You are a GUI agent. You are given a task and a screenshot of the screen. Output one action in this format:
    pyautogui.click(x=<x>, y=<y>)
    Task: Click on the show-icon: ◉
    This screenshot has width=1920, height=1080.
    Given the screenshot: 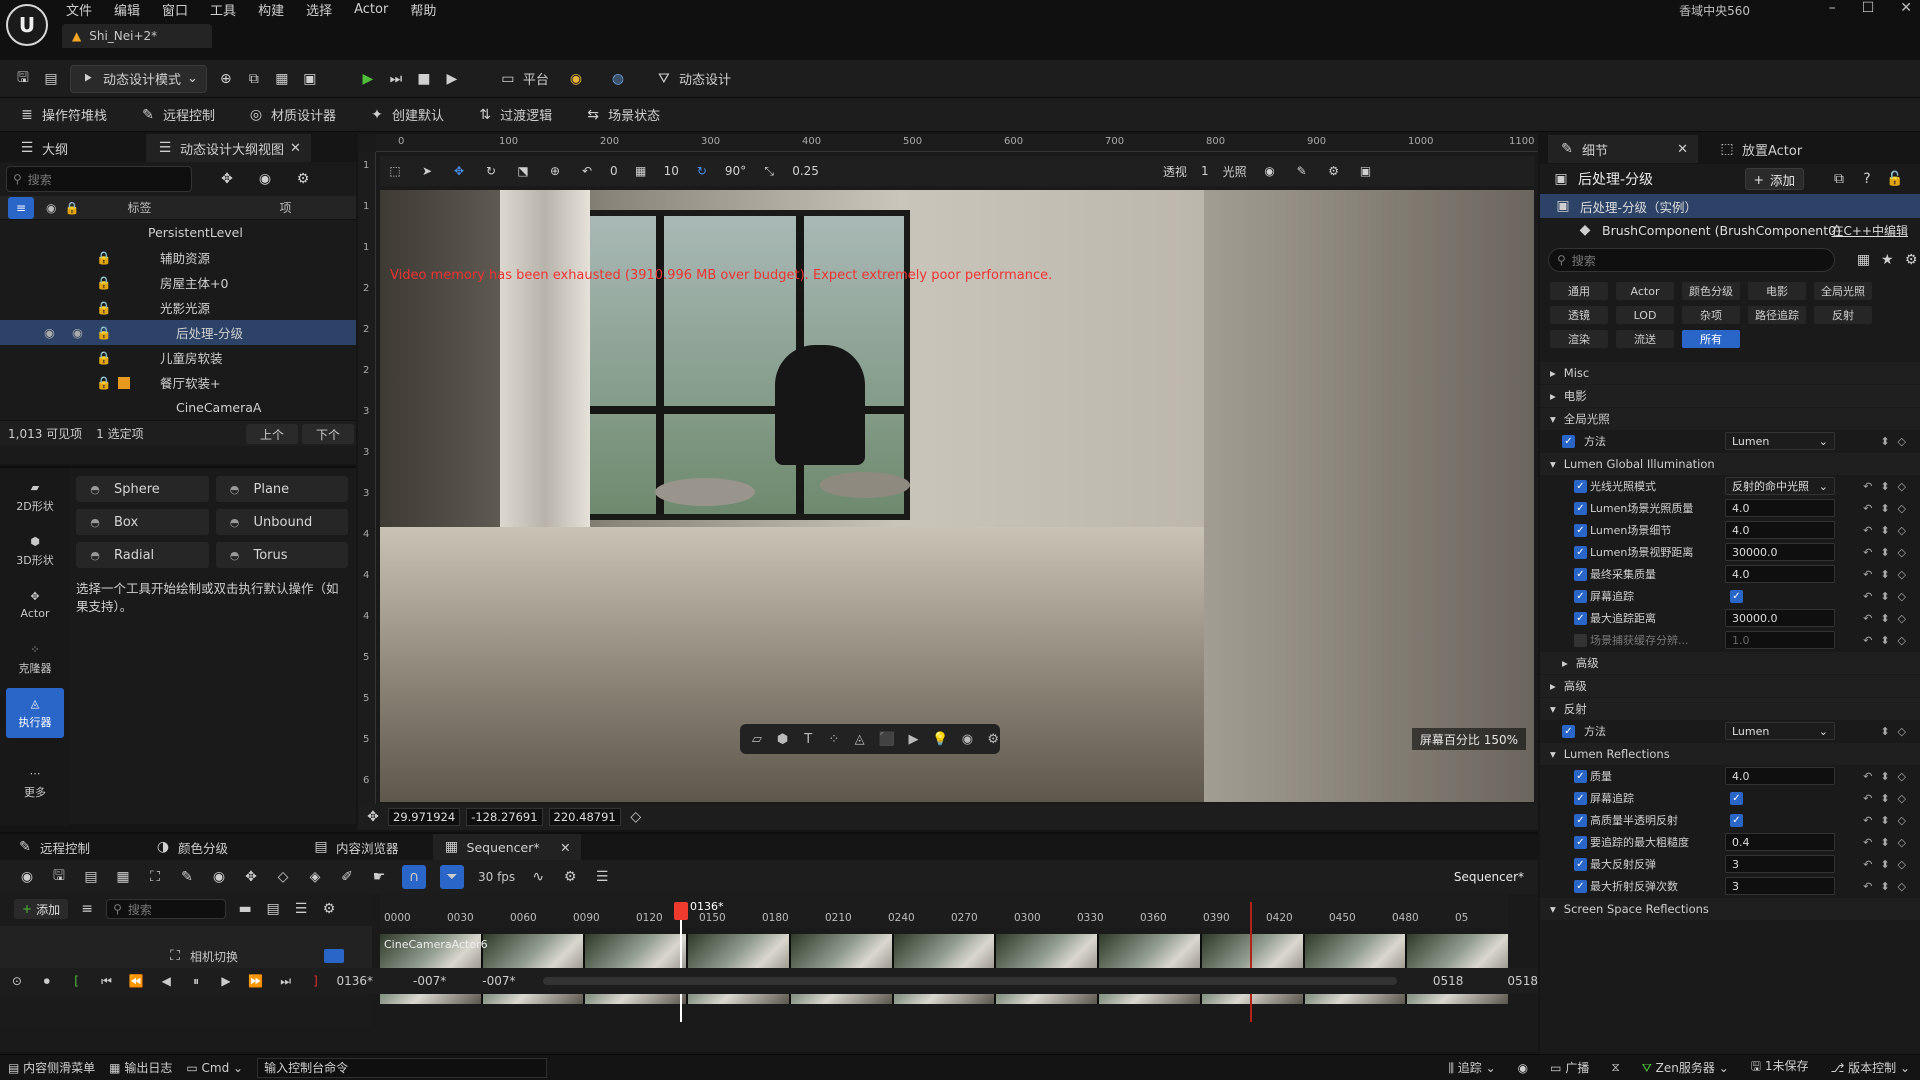 What is the action you would take?
    pyautogui.click(x=1270, y=171)
    